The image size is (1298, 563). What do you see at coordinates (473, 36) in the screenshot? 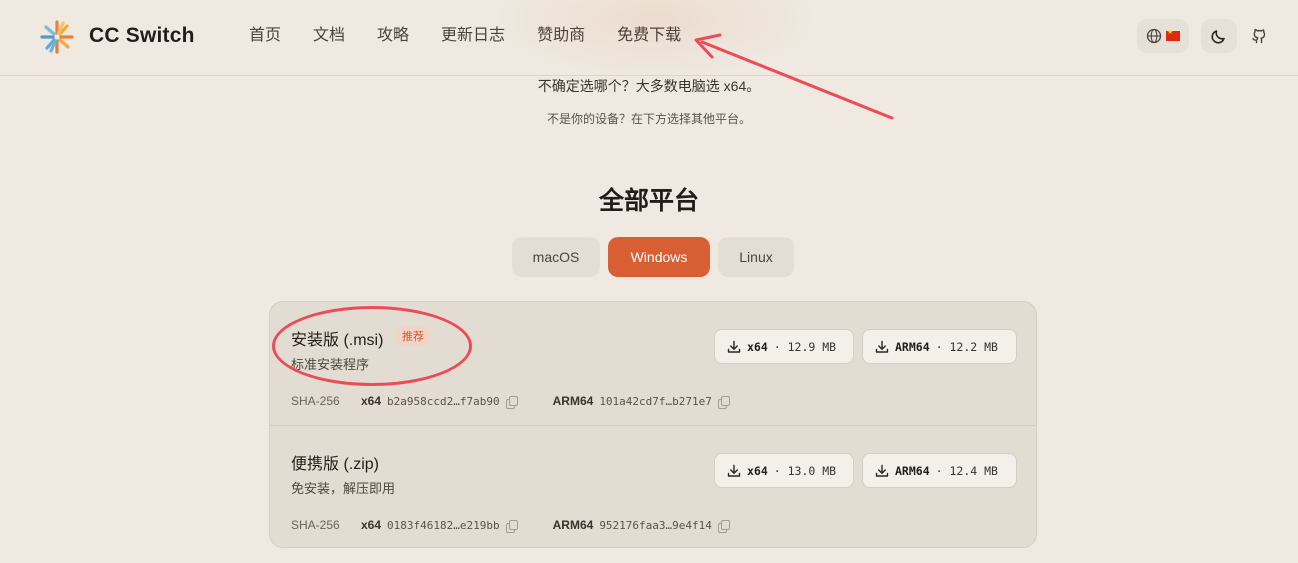
I see `nav-changelog: 更新日志` at bounding box center [473, 36].